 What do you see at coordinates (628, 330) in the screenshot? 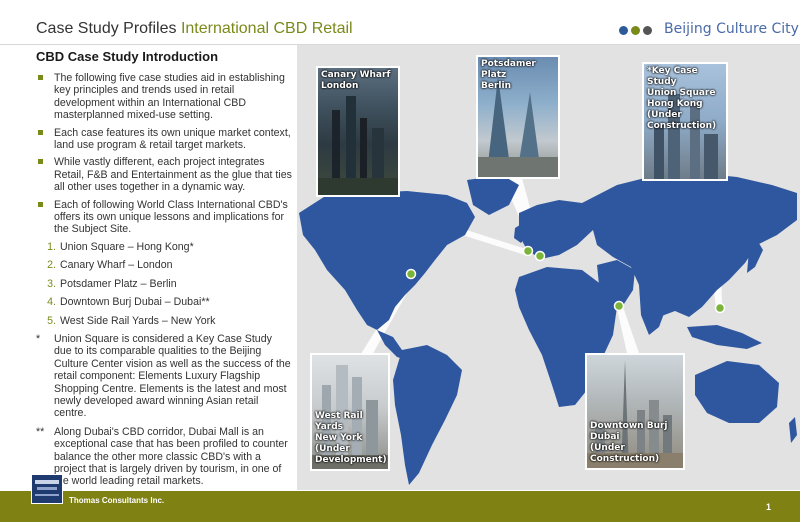
I see `burj-callout-beam` at bounding box center [628, 330].